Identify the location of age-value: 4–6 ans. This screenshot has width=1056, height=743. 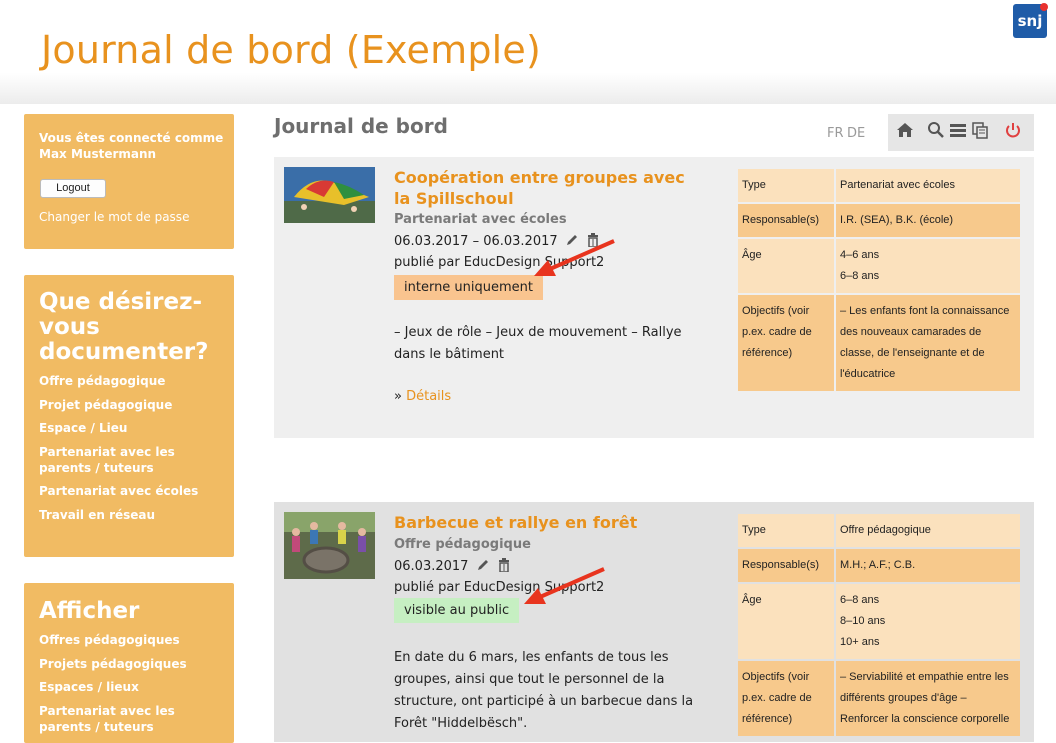
(860, 255).